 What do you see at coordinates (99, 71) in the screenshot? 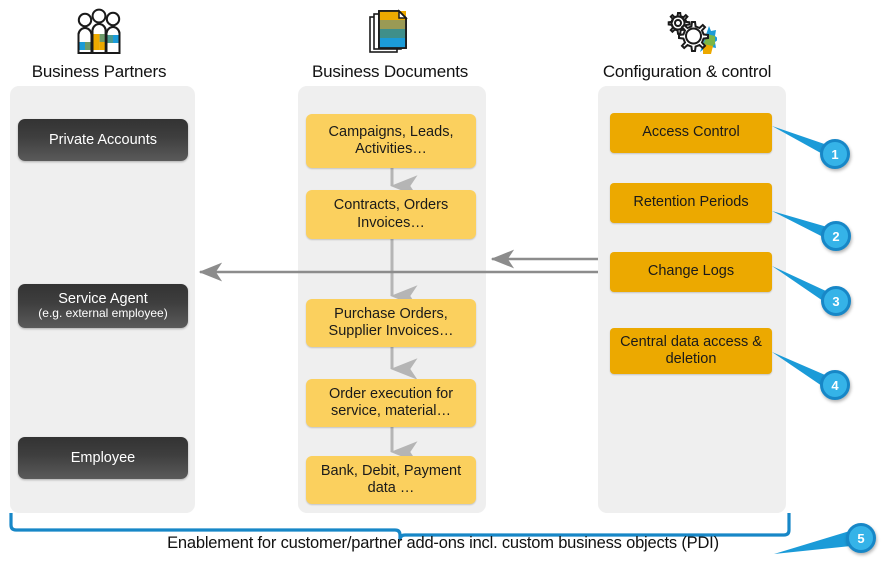
I see `column-title: Business Partners` at bounding box center [99, 71].